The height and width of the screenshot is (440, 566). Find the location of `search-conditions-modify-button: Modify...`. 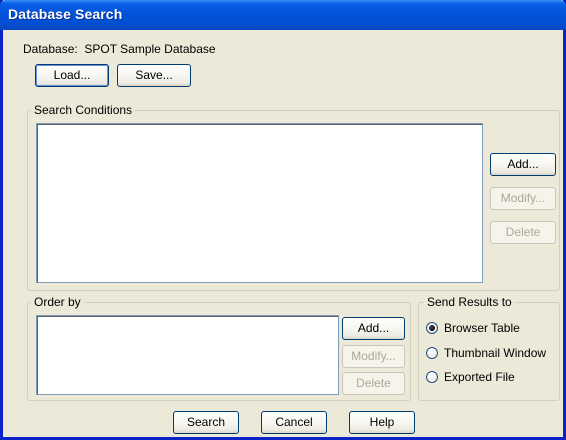

search-conditions-modify-button: Modify... is located at coordinates (523, 198).